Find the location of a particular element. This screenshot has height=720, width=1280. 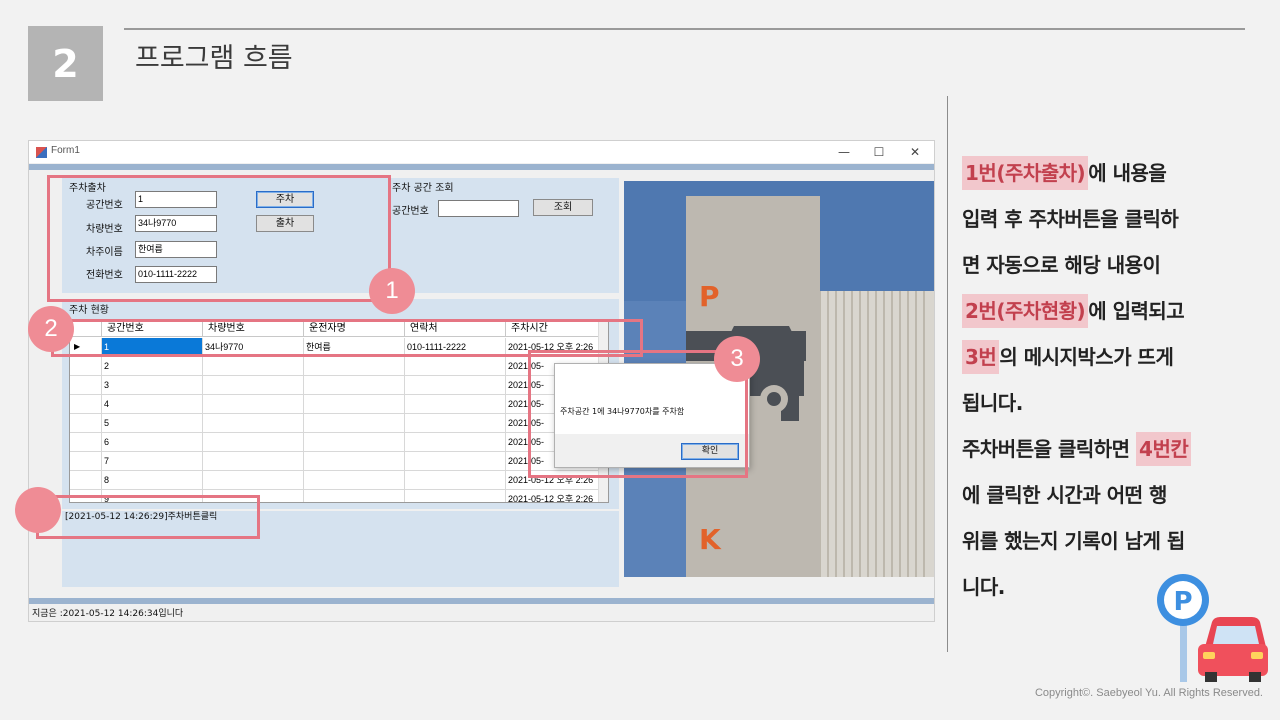

footer-strip is located at coordinates (481, 601).